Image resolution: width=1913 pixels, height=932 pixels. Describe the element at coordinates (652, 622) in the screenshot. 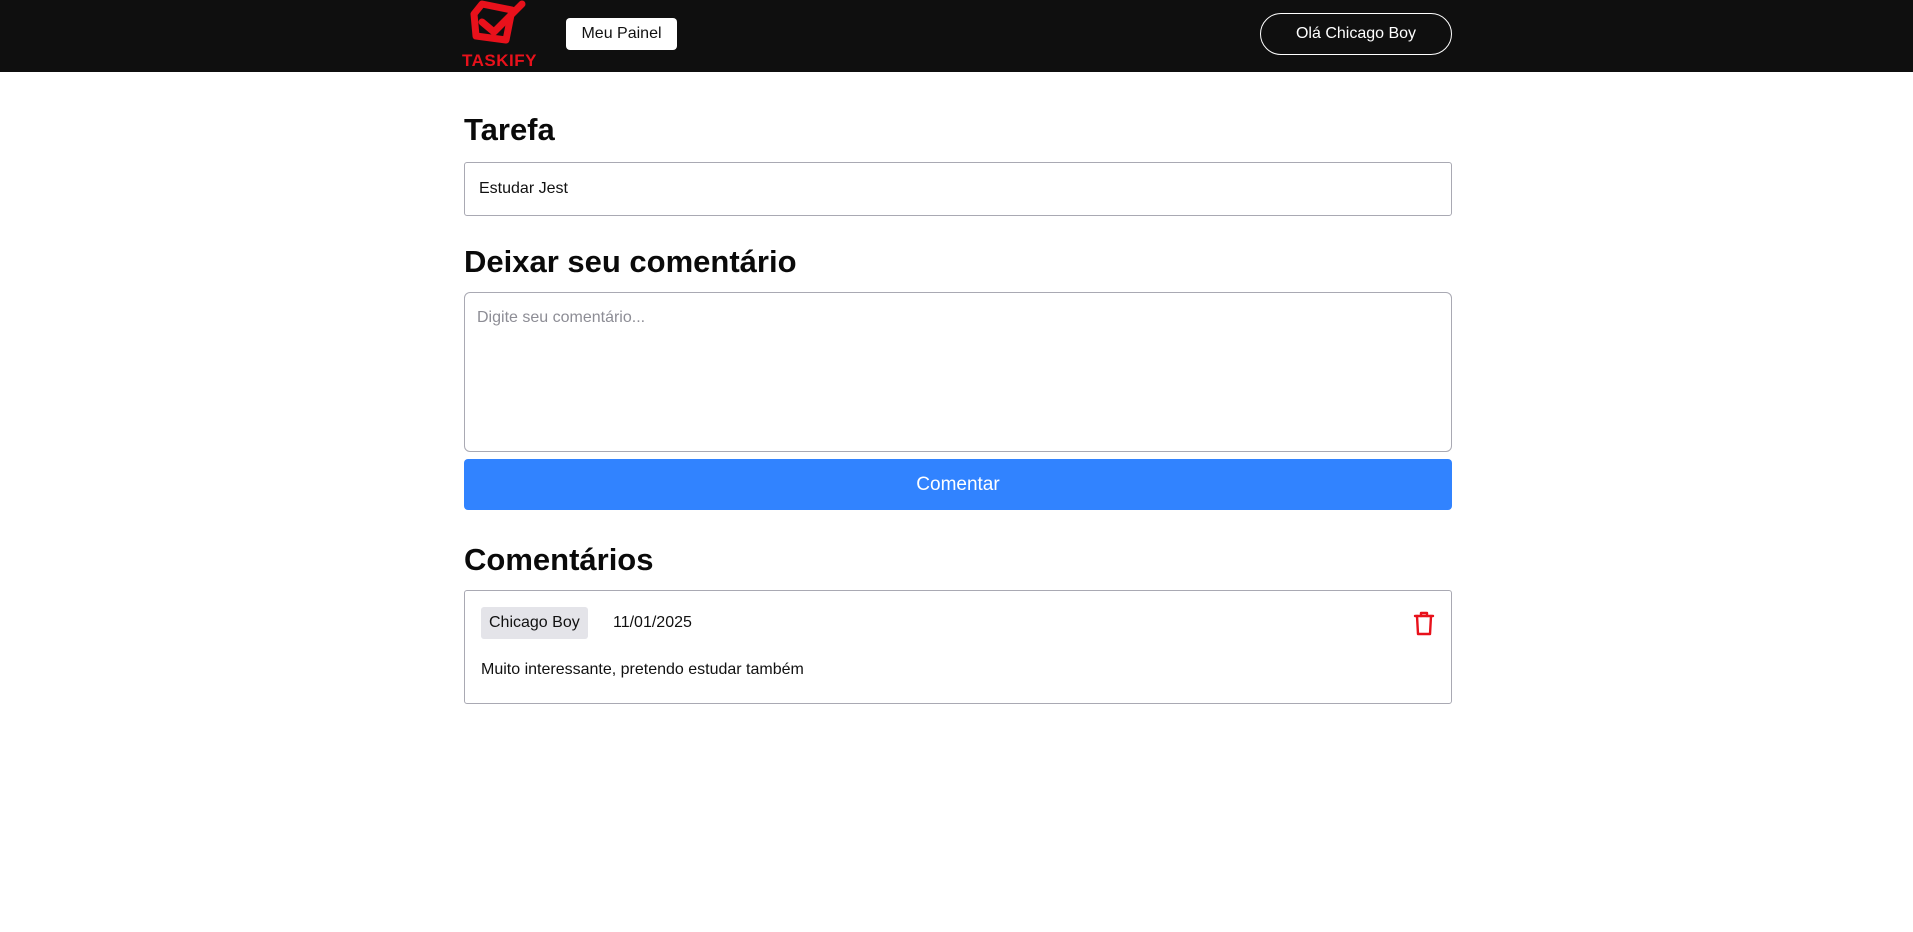

I see `comment-date: 11/01/2025` at that location.